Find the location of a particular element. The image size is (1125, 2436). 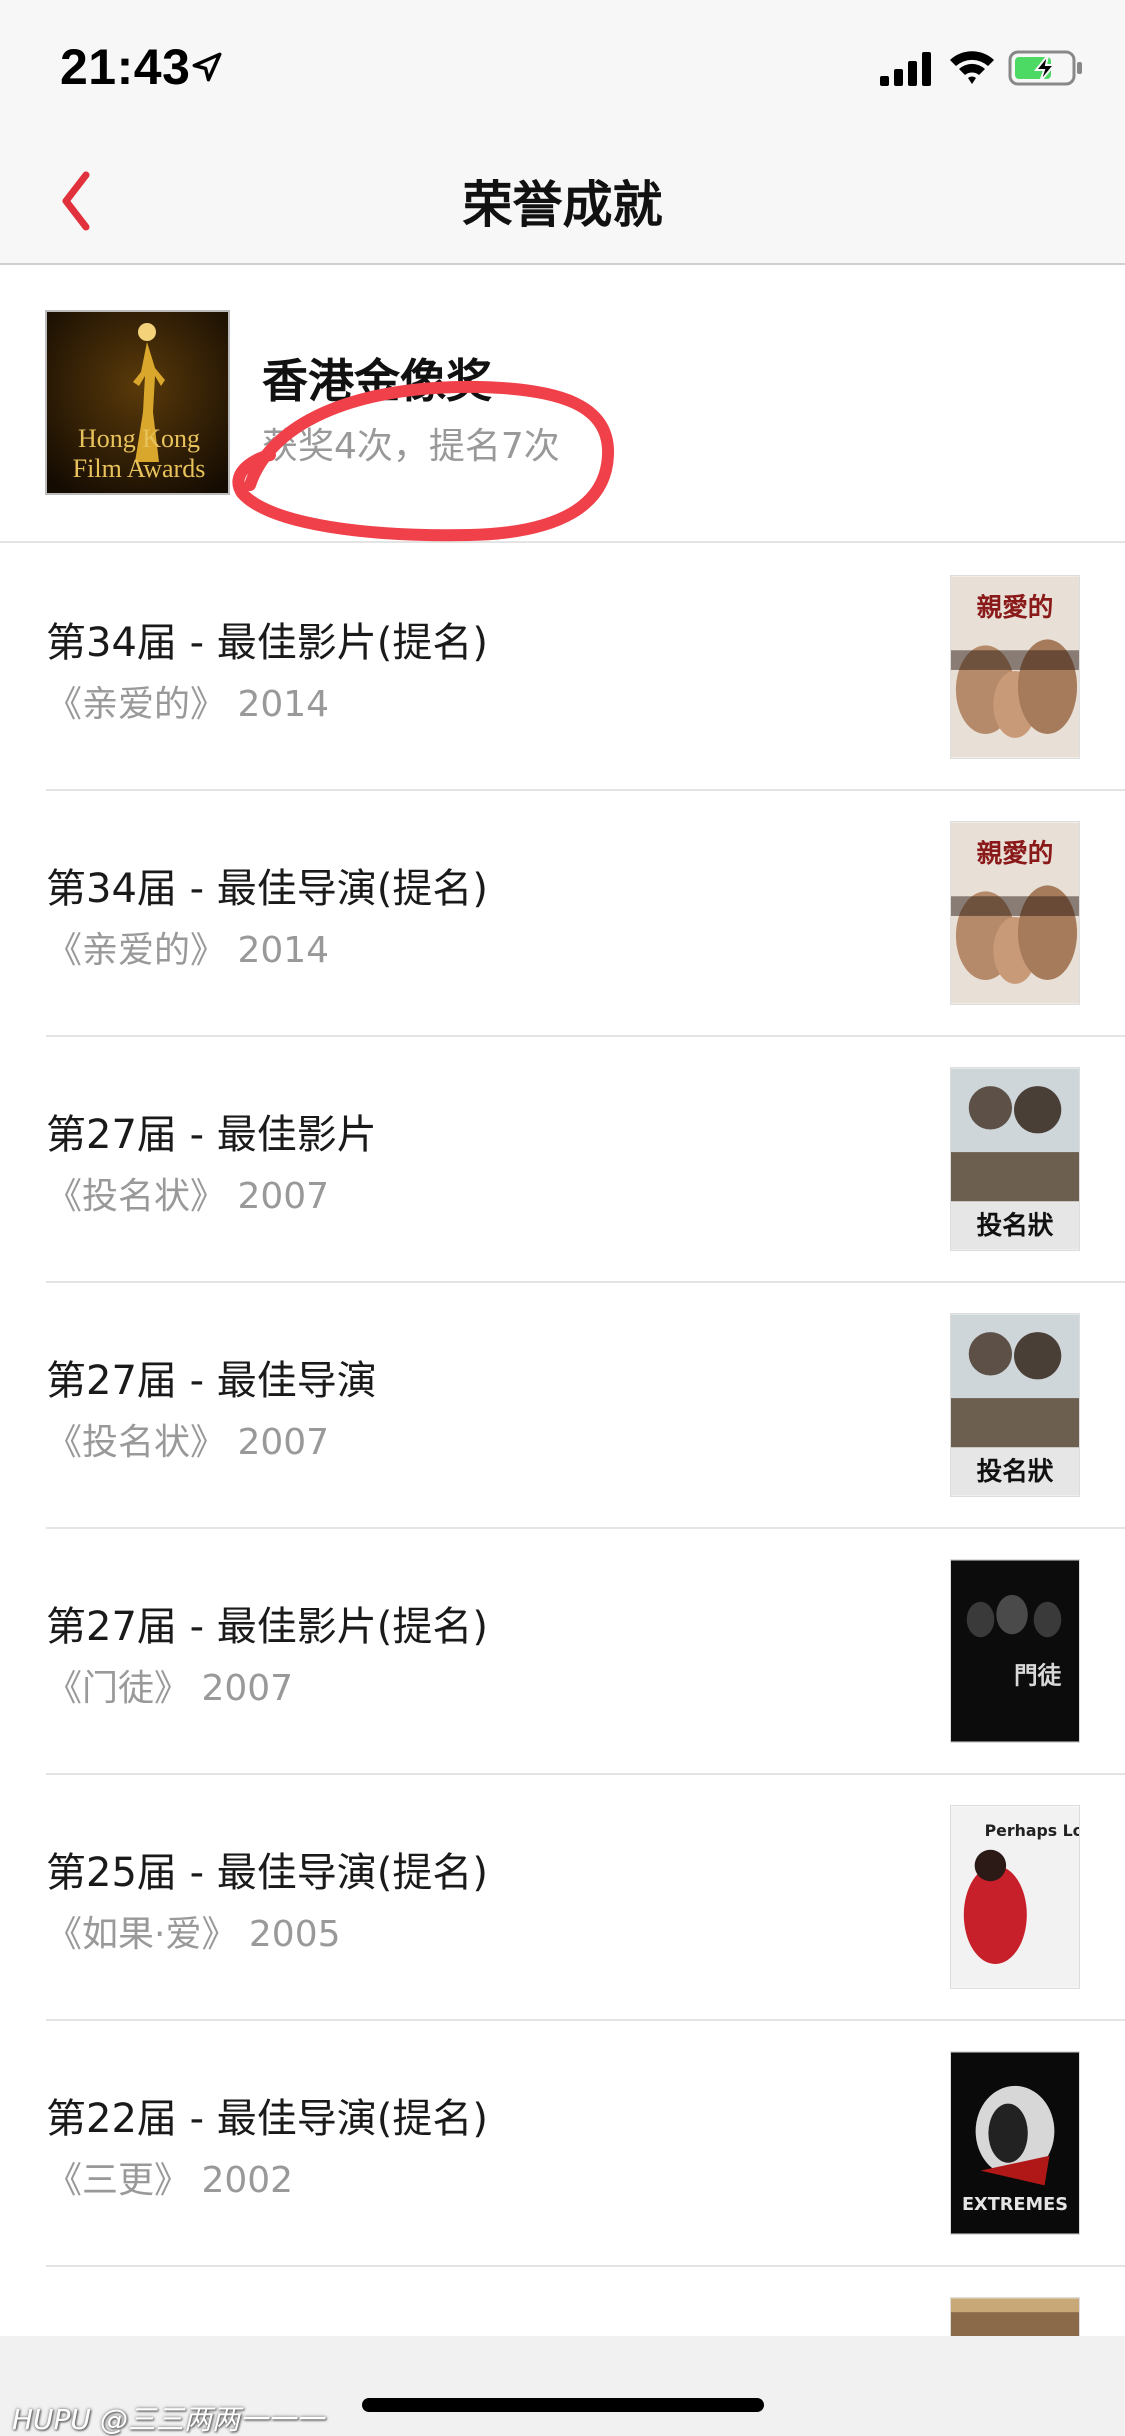

item-title: 第34届 - 最佳影片(提名) is located at coordinates (267, 643).